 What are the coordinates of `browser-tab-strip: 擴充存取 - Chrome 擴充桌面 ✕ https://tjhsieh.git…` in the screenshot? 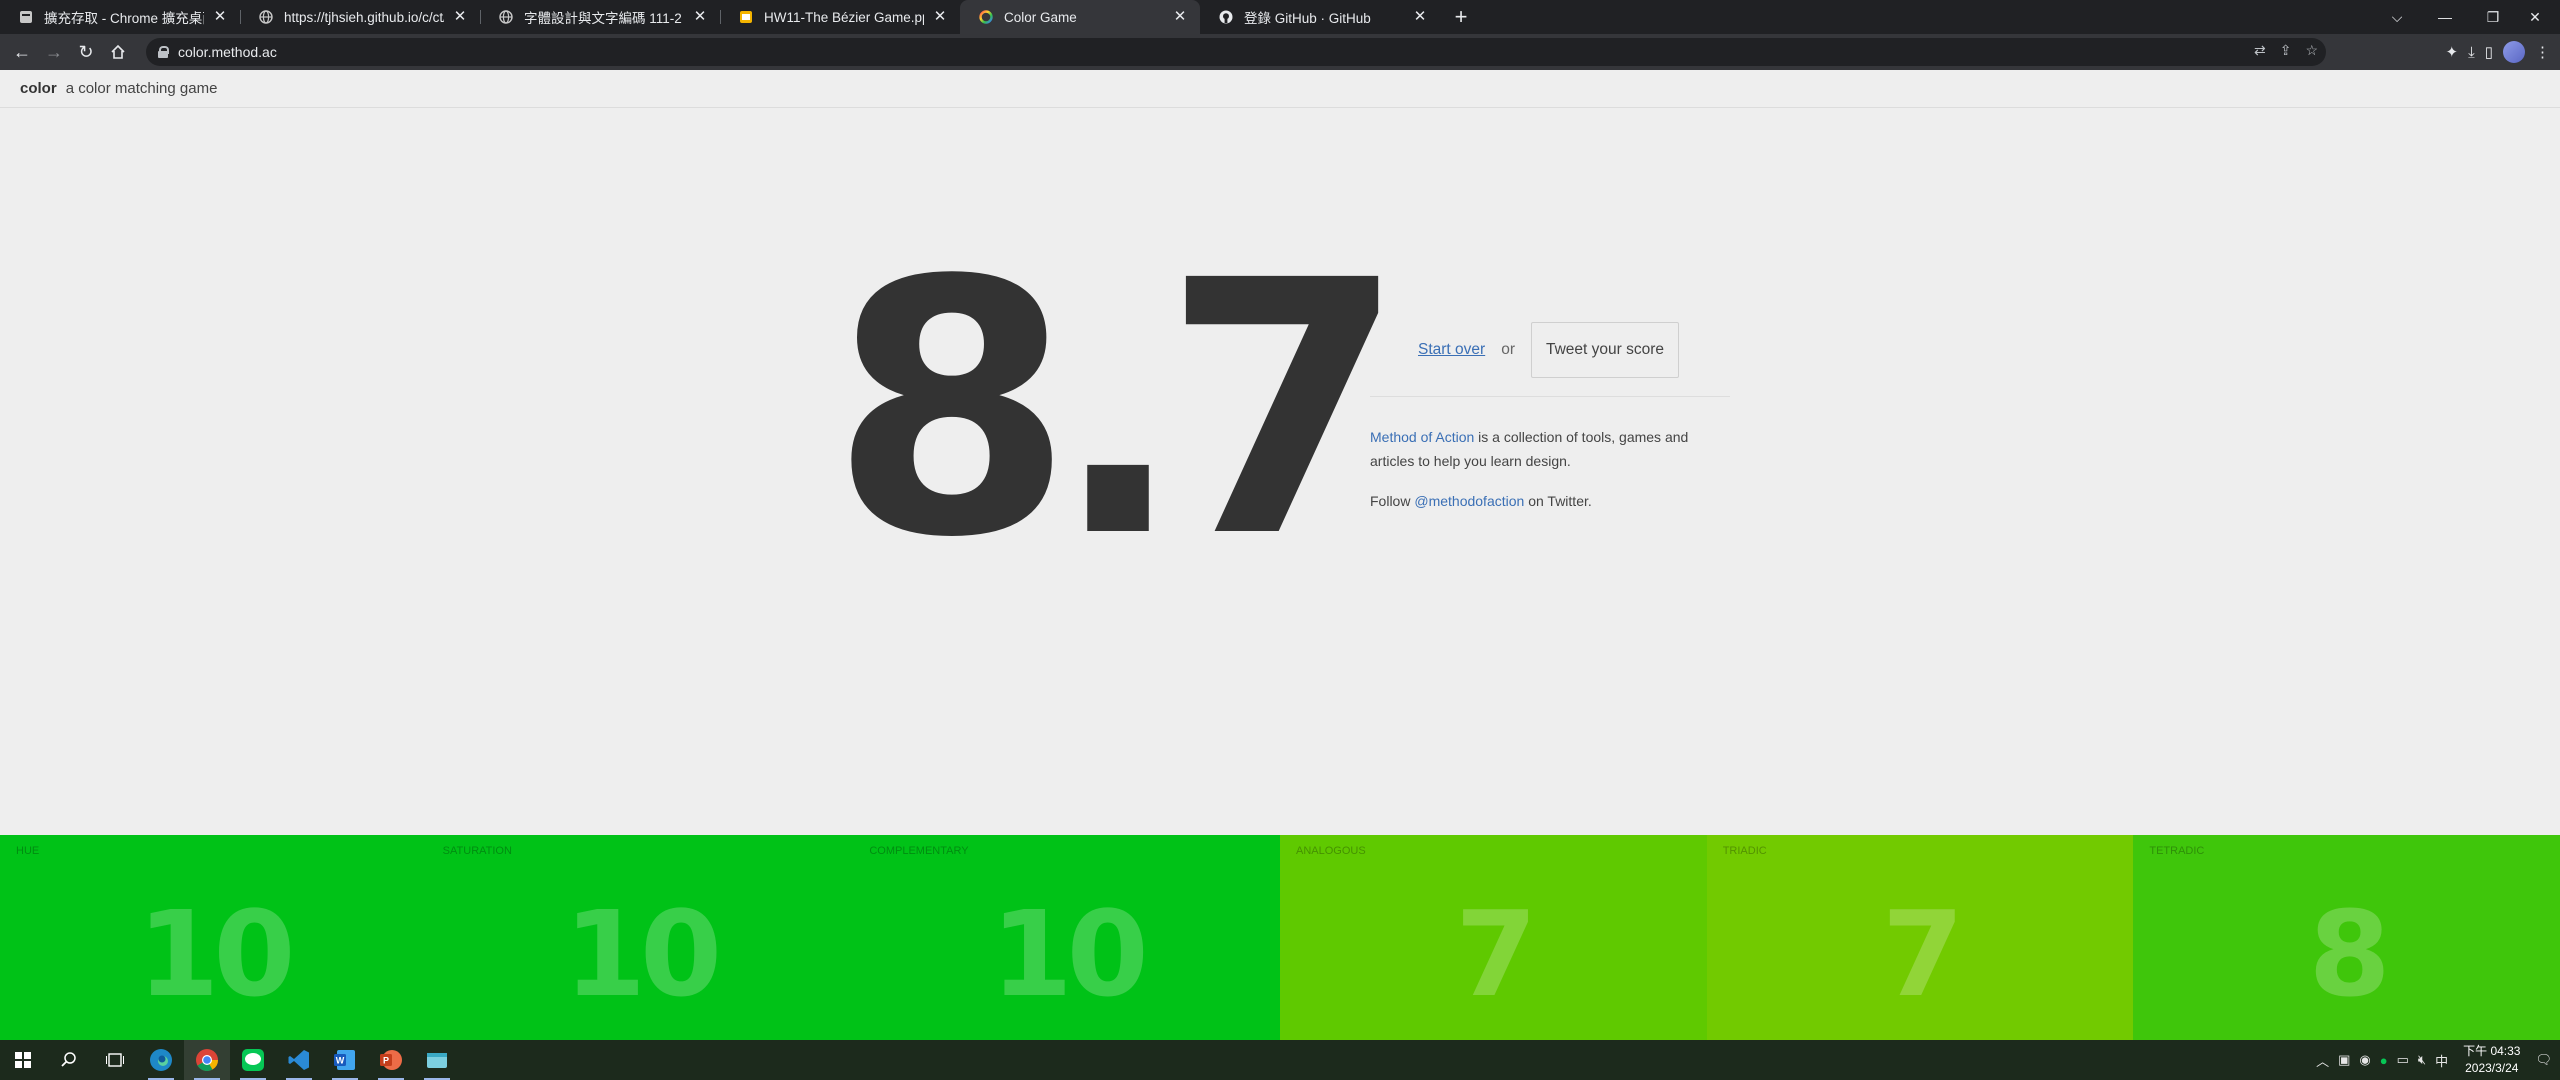 It's located at (1280, 17).